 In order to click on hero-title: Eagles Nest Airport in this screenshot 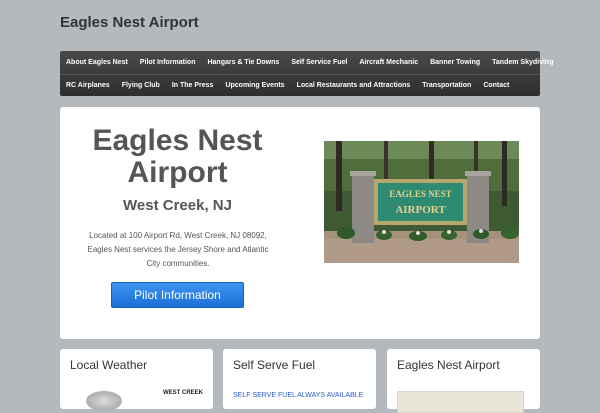, I will do `click(177, 157)`.